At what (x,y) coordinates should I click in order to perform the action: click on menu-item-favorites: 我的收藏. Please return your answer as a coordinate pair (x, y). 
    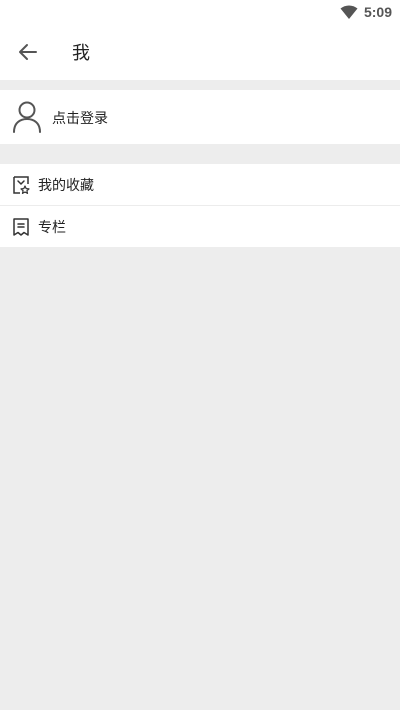
    Looking at the image, I should click on (200, 184).